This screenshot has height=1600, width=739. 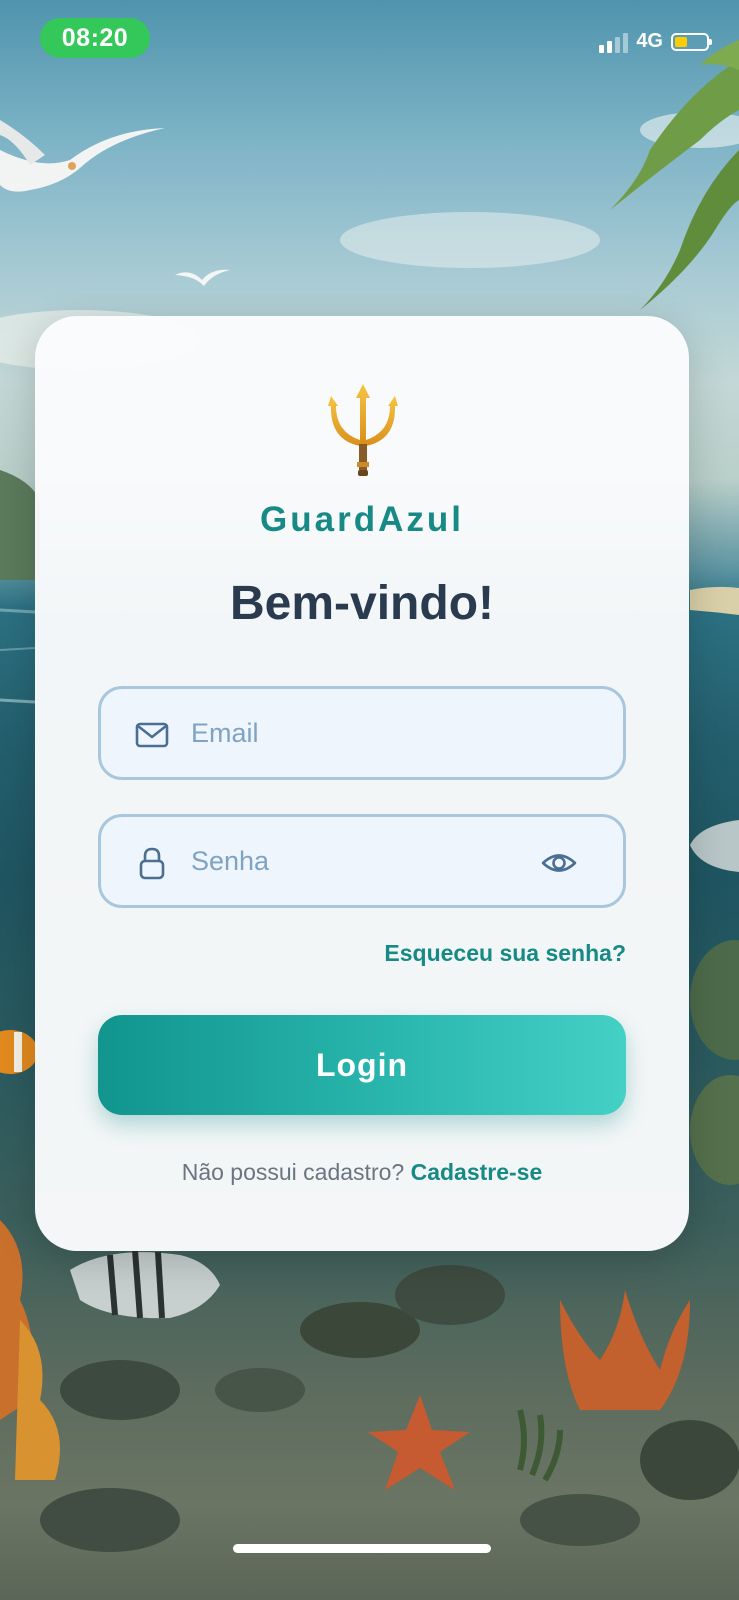 I want to click on battery-icon, so click(x=691, y=41).